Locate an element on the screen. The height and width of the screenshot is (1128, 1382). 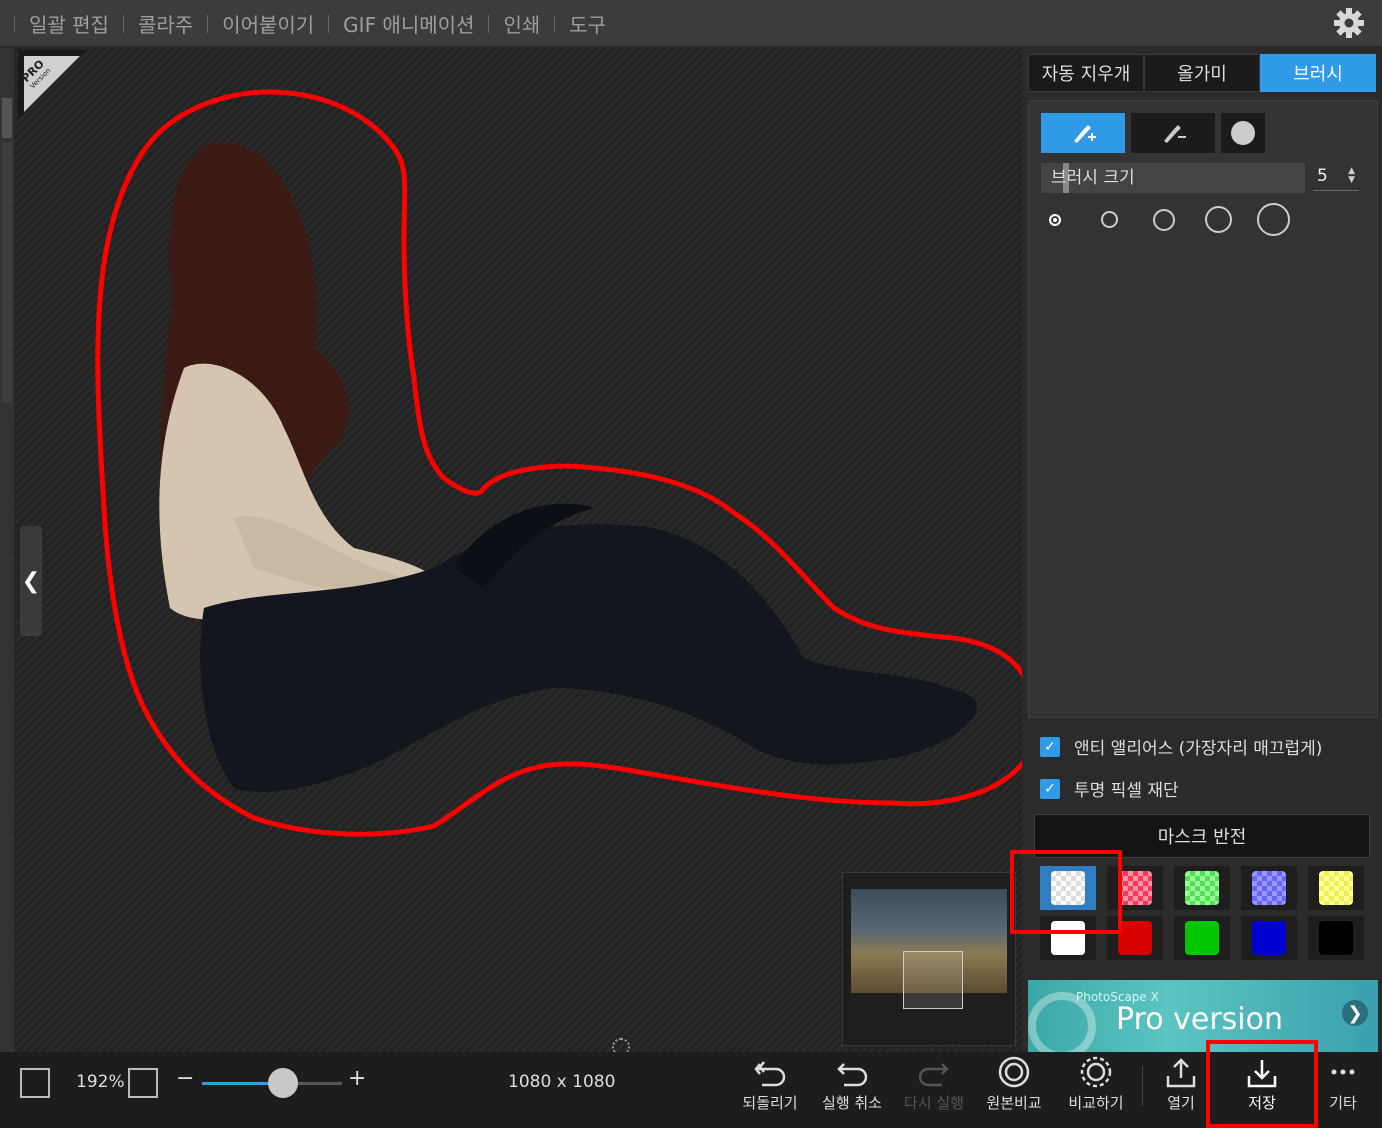
revert-icon is located at coordinates (770, 1074).